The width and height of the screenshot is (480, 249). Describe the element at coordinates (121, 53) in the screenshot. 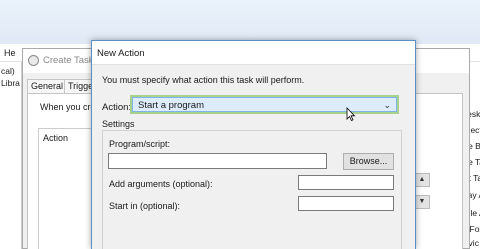

I see `dialog-title: New Action` at that location.